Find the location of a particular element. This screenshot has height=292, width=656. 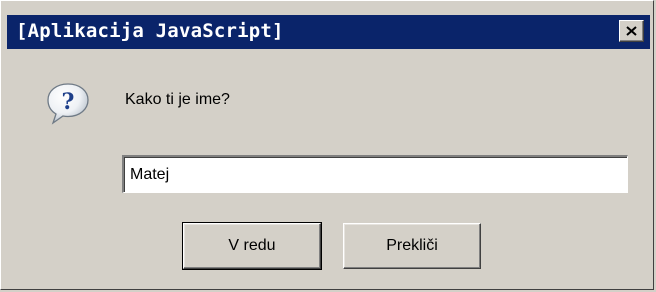

cancel-button: Prekliči is located at coordinates (412, 246).